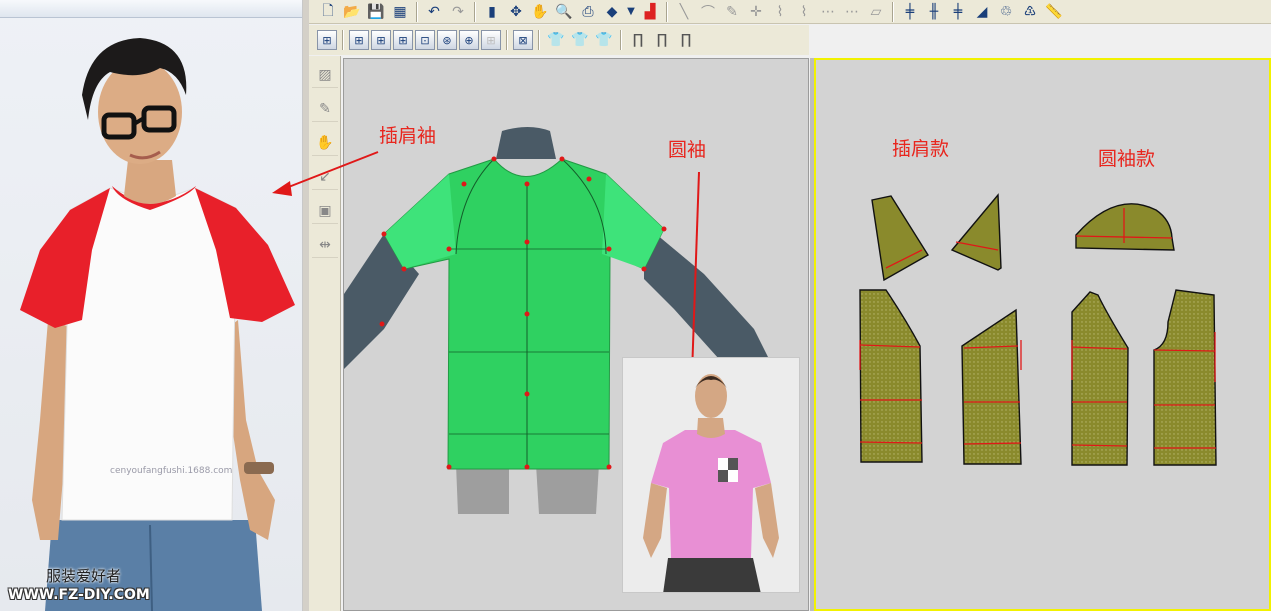  What do you see at coordinates (556, 40) in the screenshot?
I see `shirt-outline-icon: 👕` at bounding box center [556, 40].